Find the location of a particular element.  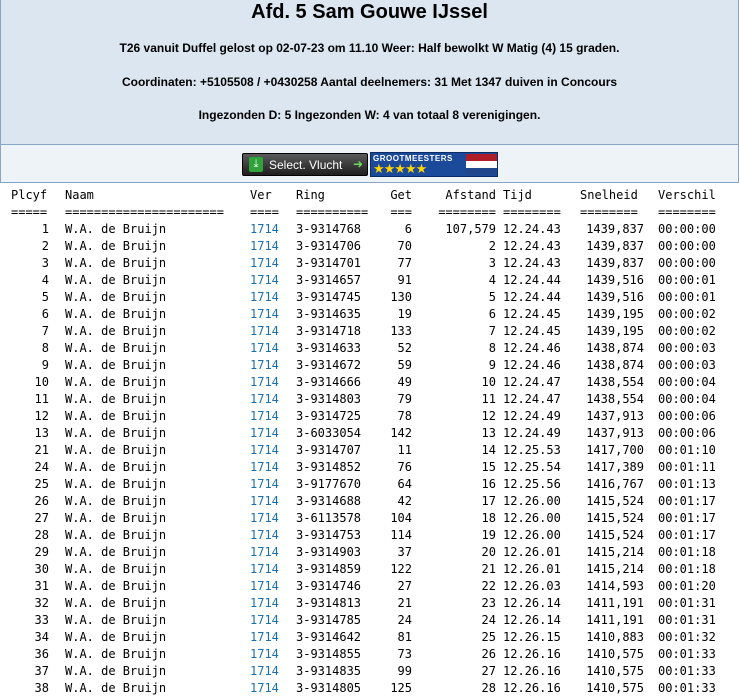

cell-snelheid: 1415,214 is located at coordinates (615, 552).